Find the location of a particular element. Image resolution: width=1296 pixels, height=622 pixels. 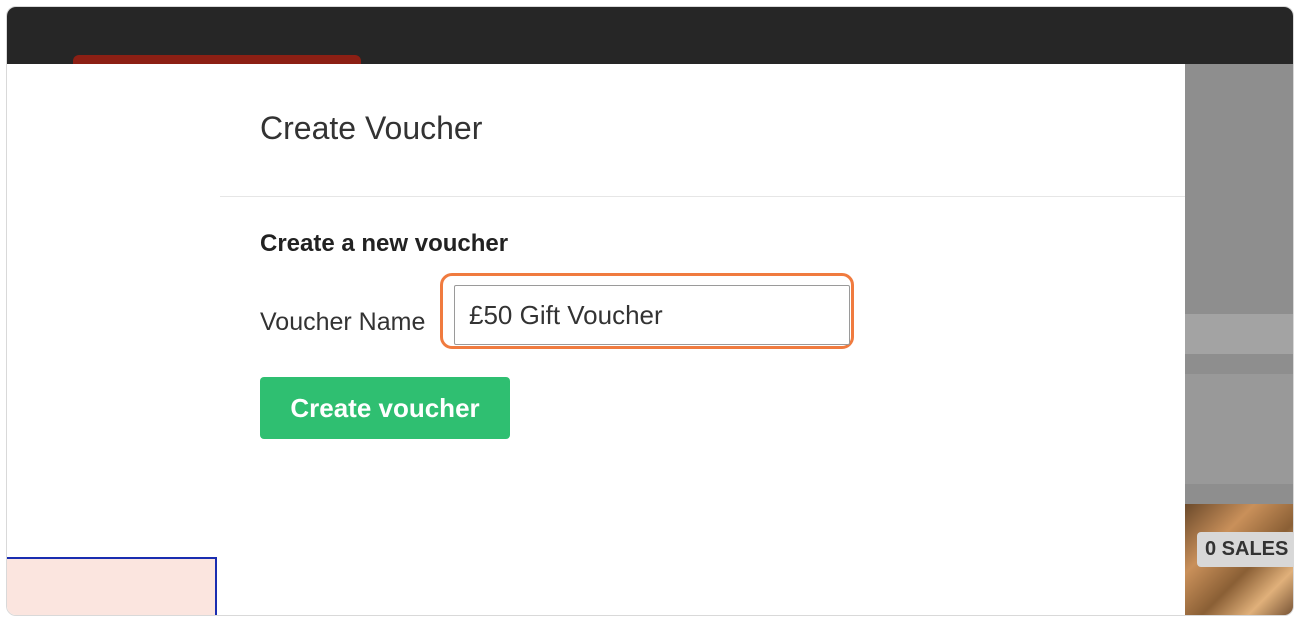

dimmed-page-background: 0 SALES is located at coordinates (1239, 339).